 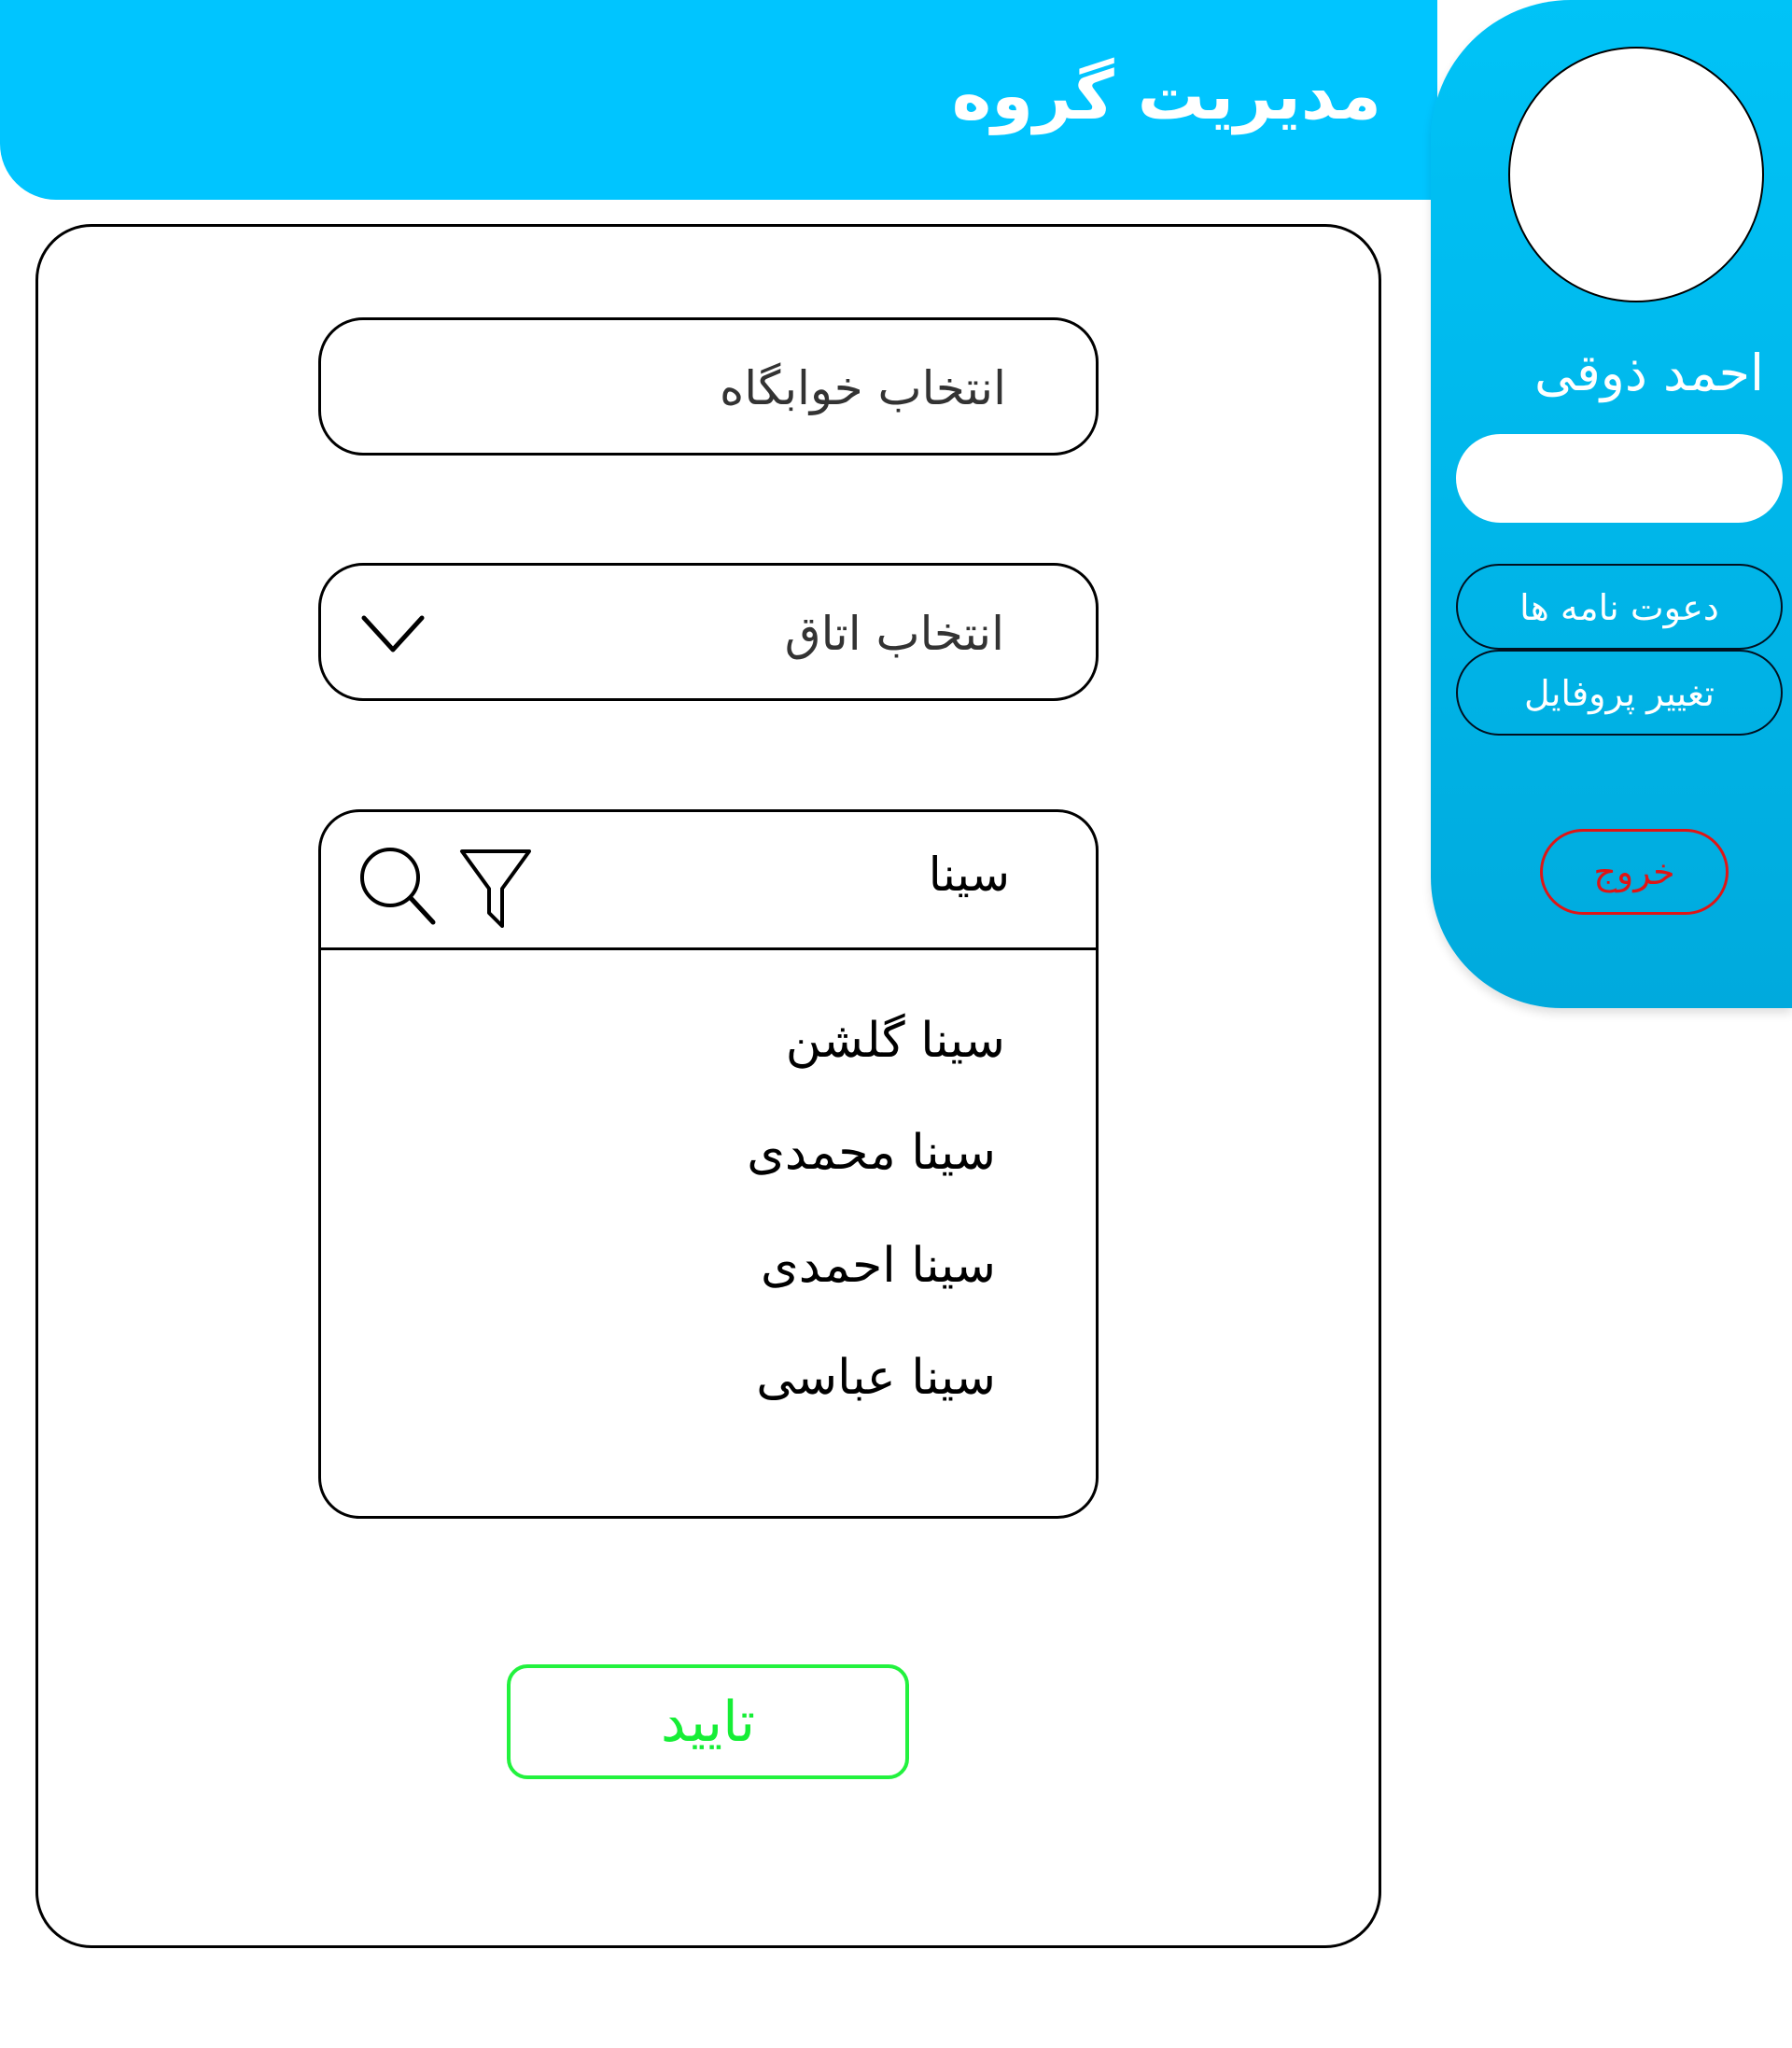 What do you see at coordinates (1619, 478) in the screenshot?
I see `profile-field` at bounding box center [1619, 478].